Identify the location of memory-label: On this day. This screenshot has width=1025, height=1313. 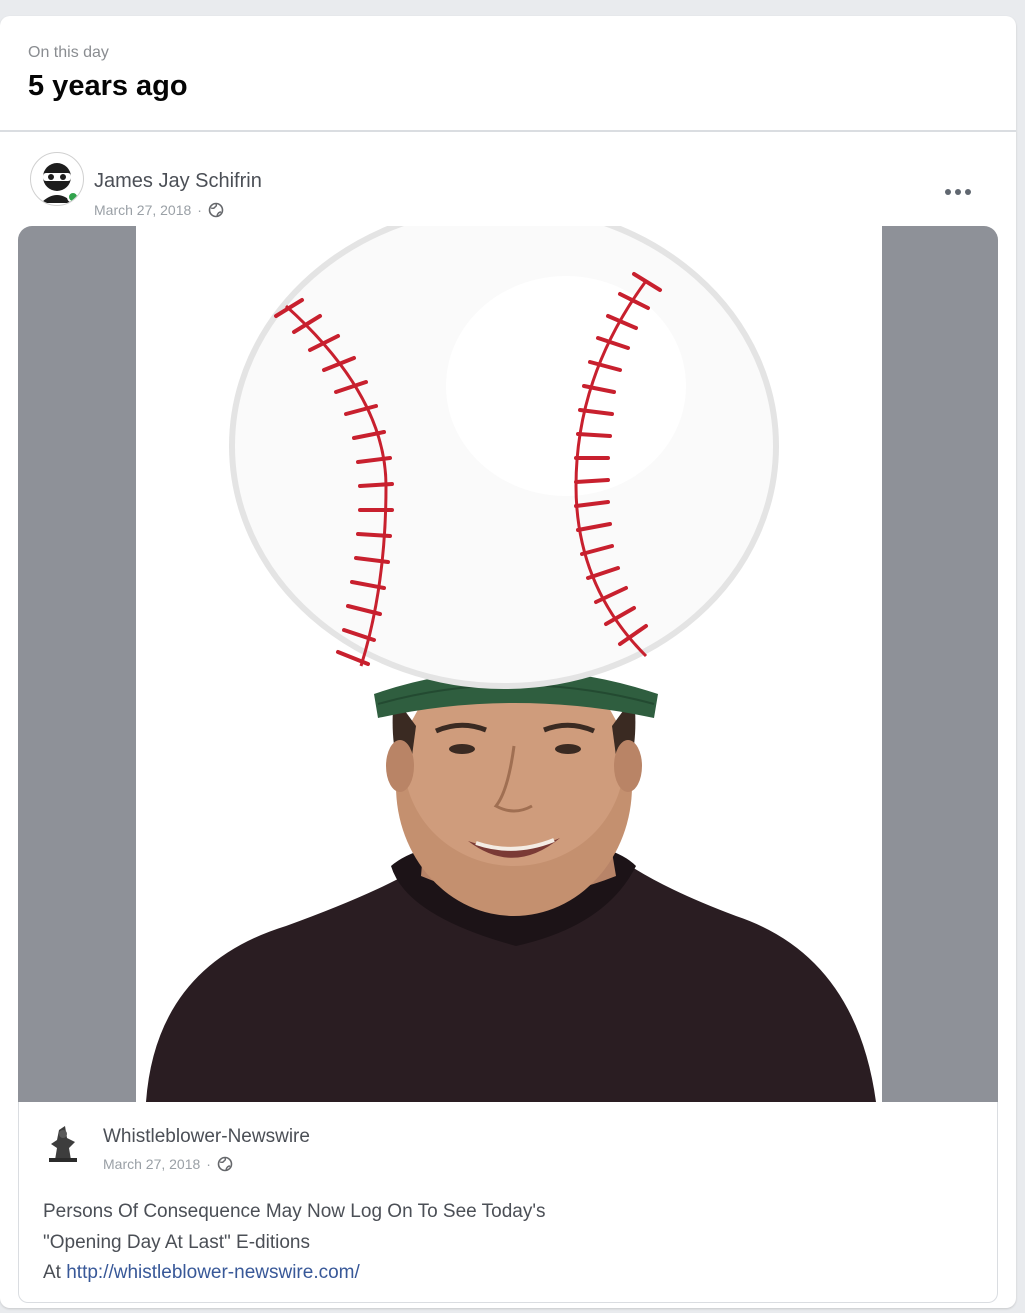
(68, 52).